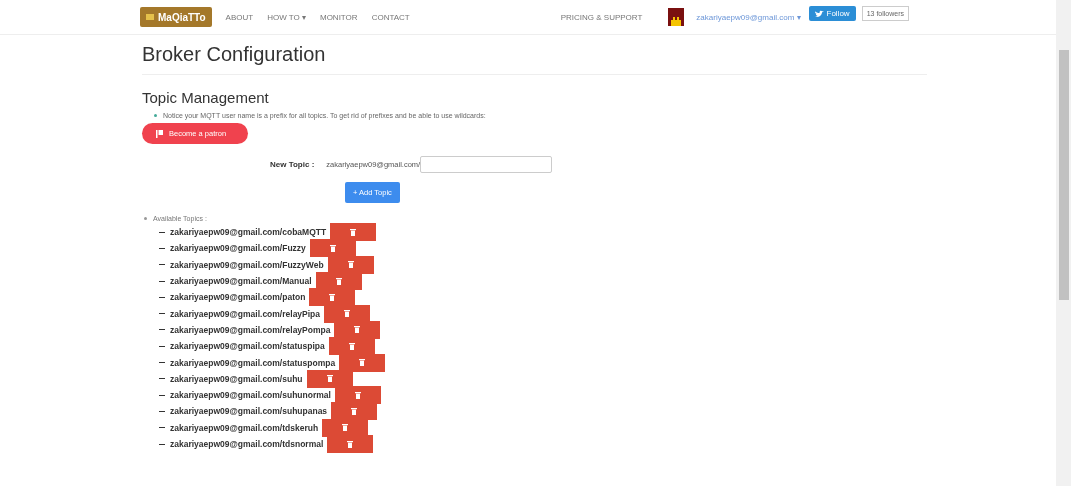 Image resolution: width=1071 pixels, height=486 pixels. I want to click on topic-name: zakariyaepw09@gmail.com/suhu, so click(236, 378).